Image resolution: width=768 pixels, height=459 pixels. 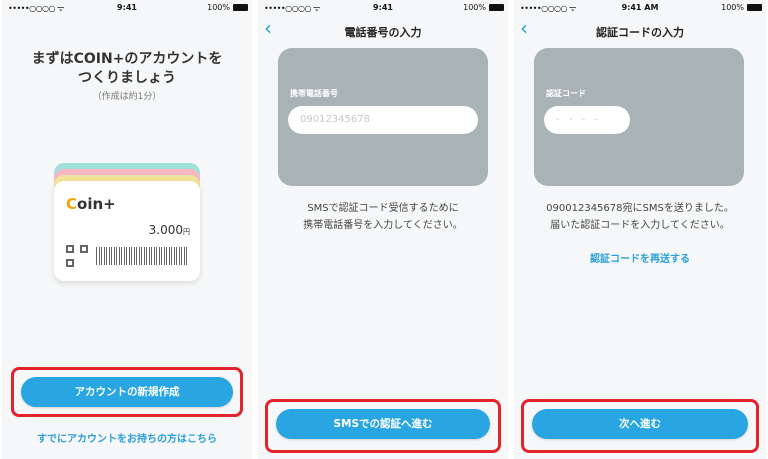 I want to click on card-balance-value: 3.000, so click(x=165, y=230).